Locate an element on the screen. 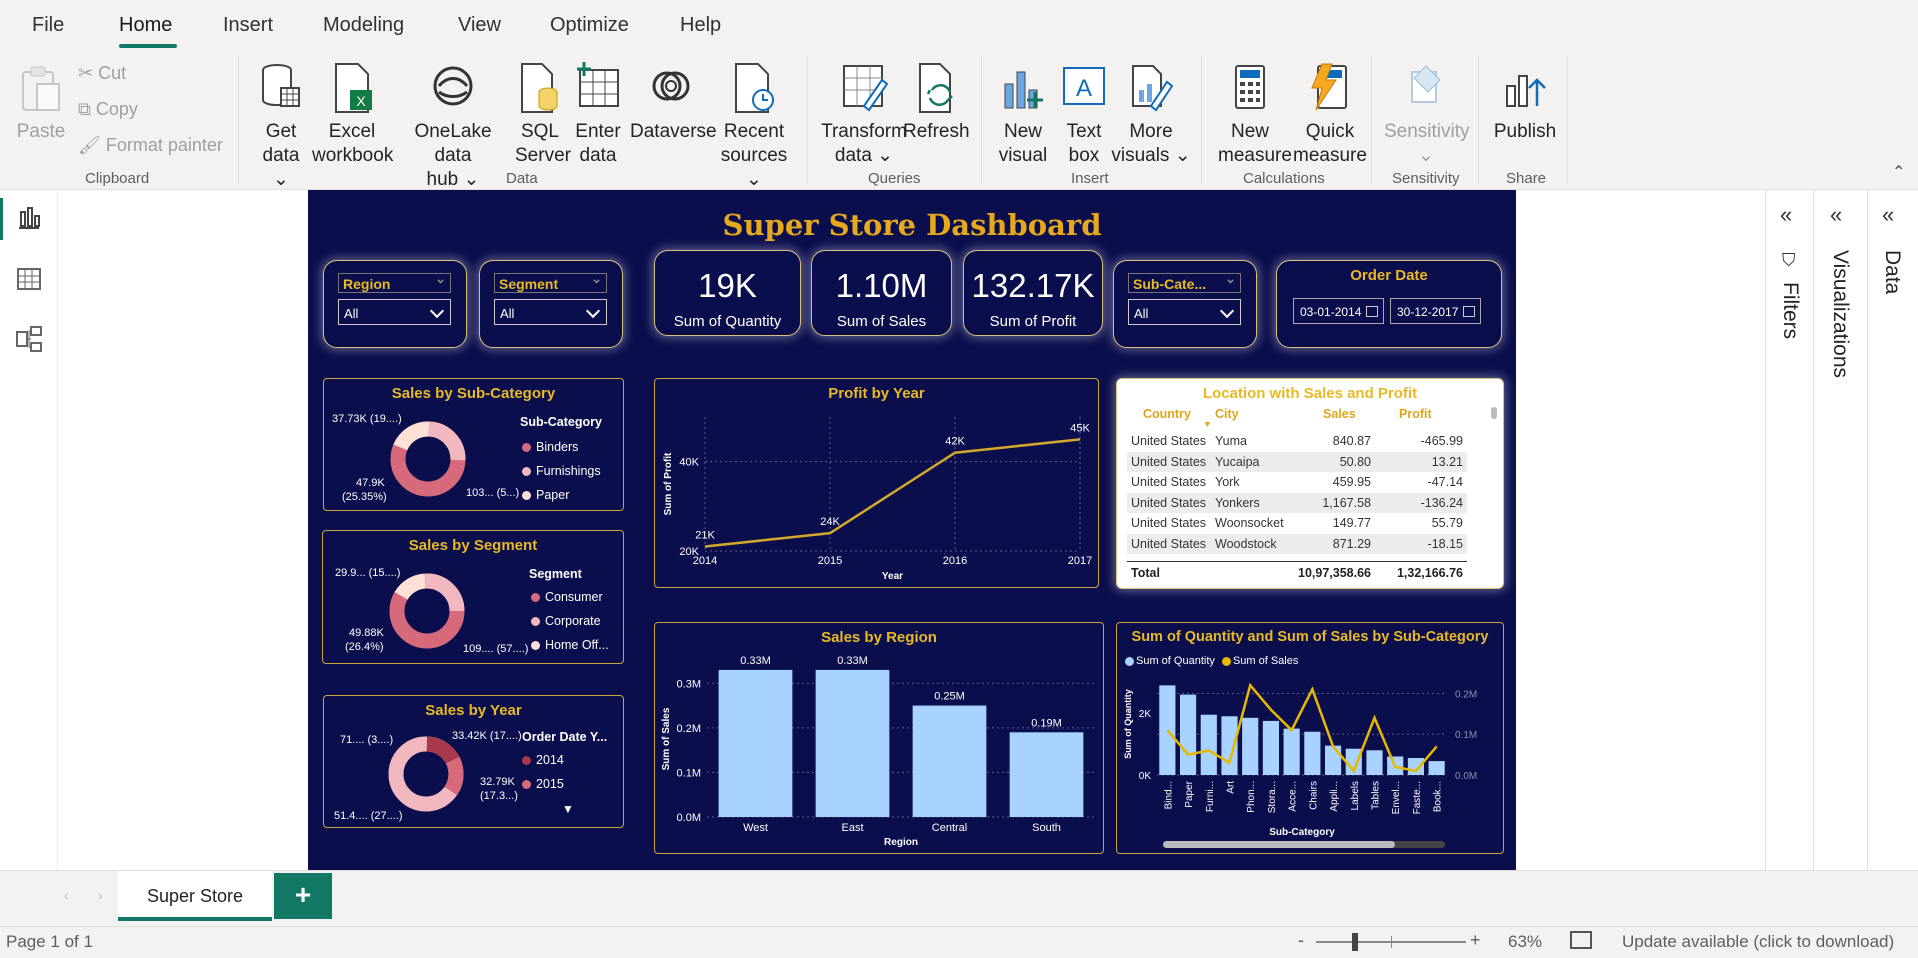 Image resolution: width=1918 pixels, height=958 pixels. table-row: United States Yucaipa 50.80 13.21 is located at coordinates (1297, 461).